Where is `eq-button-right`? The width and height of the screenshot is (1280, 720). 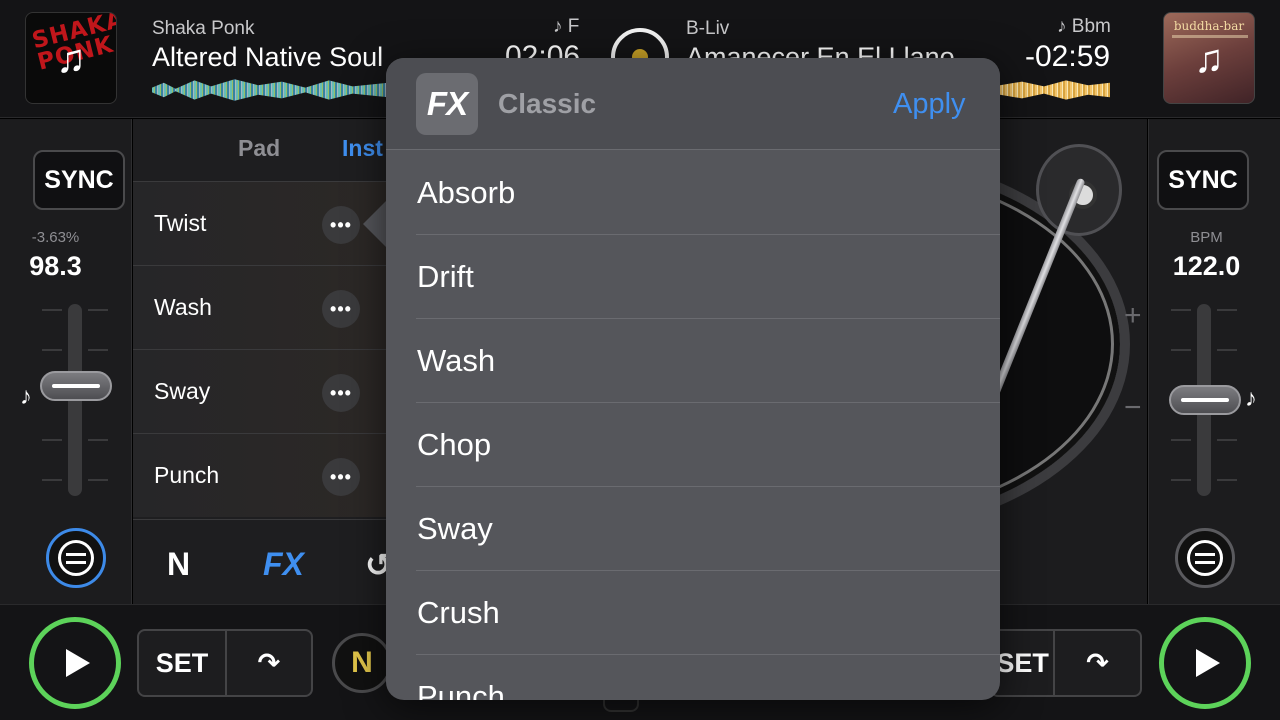
eq-button-right is located at coordinates (1205, 558).